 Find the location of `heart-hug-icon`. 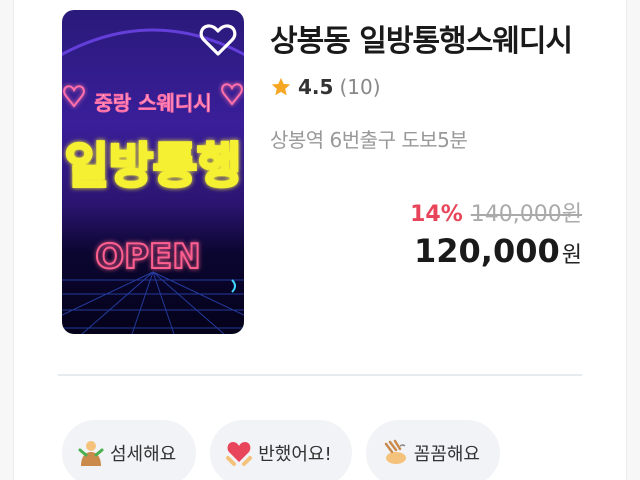

heart-hug-icon is located at coordinates (239, 454).